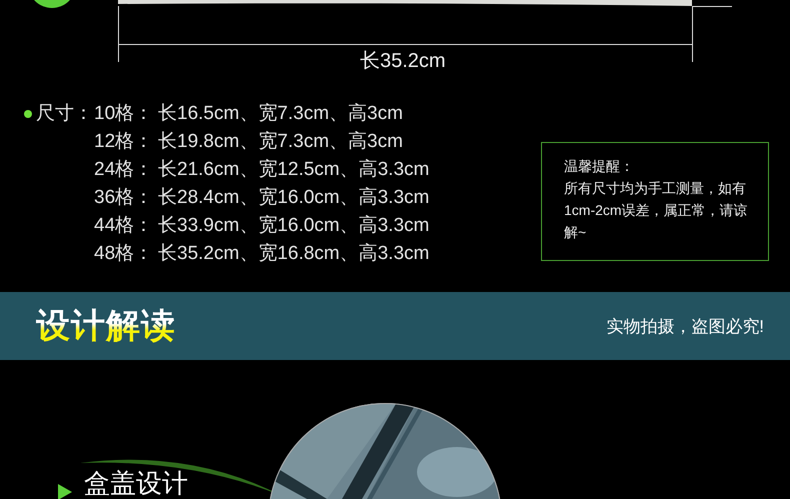 Image resolution: width=790 pixels, height=499 pixels. Describe the element at coordinates (281, 114) in the screenshot. I see `spec-size: 长16.5cm、宽7.3cm、高3cm` at that location.